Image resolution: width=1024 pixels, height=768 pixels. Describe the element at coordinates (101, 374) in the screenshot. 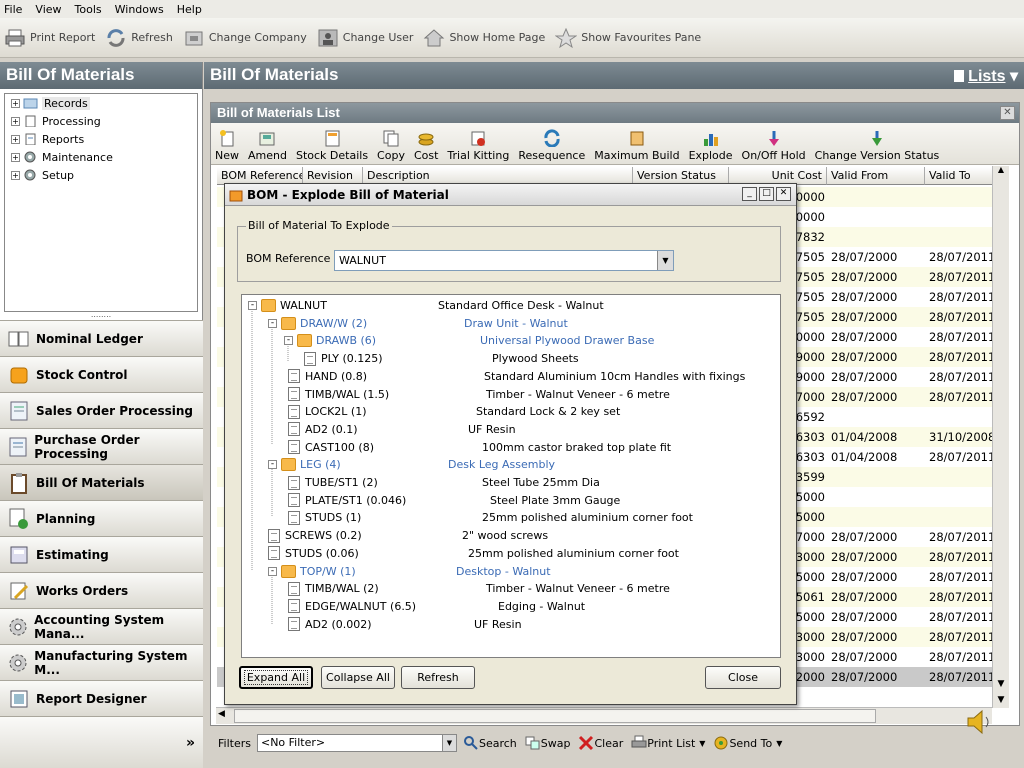

I see `nav-stock-control: Stock Control` at that location.